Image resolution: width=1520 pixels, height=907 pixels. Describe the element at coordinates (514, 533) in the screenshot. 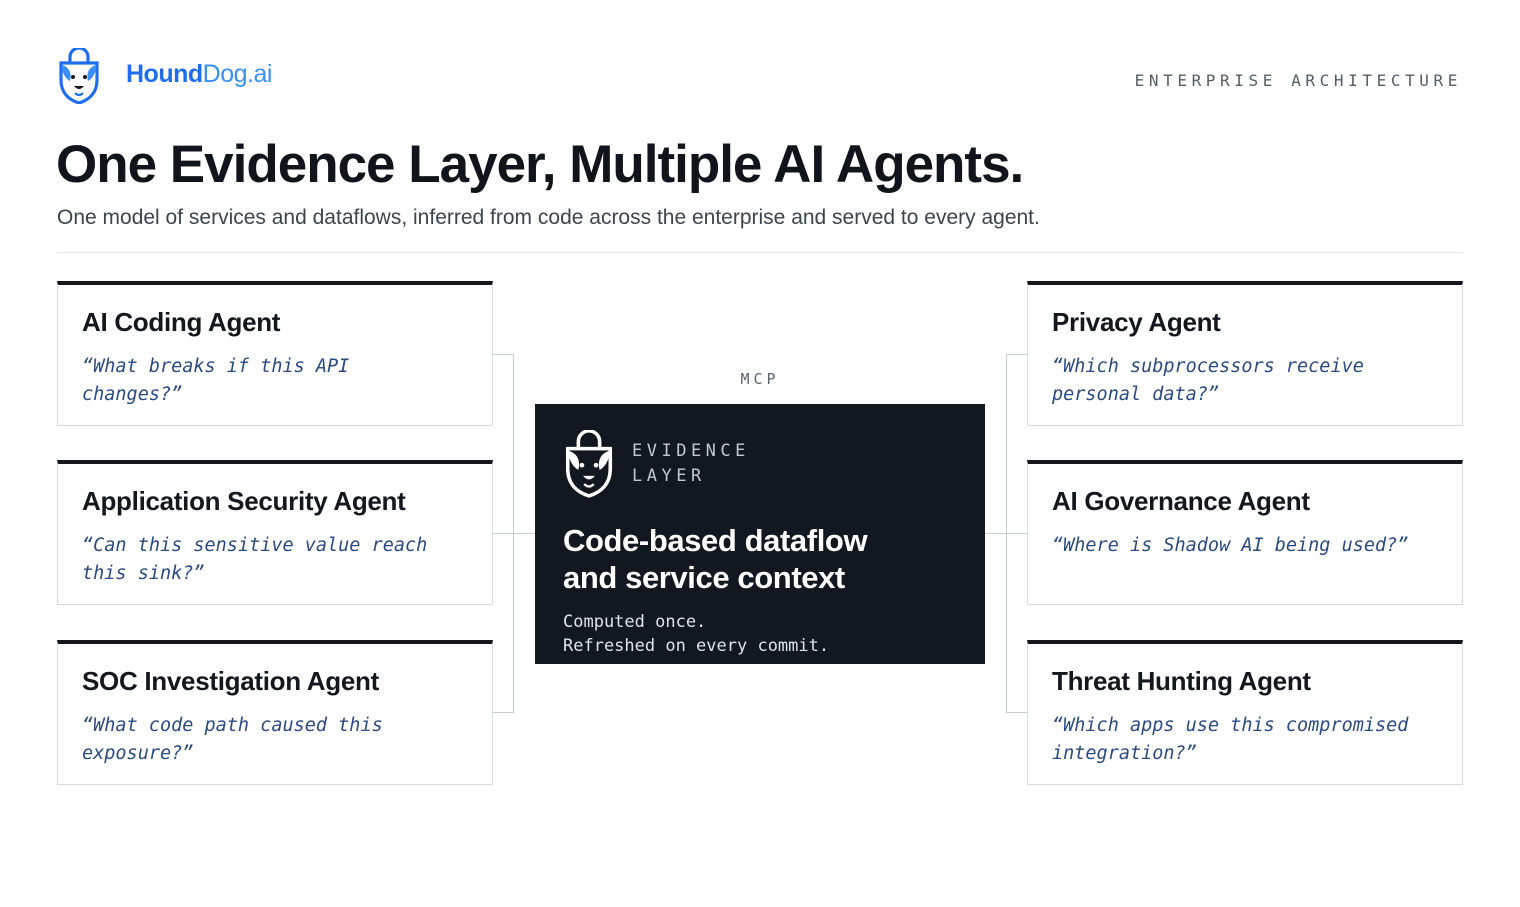

I see `connector-left-middle` at that location.